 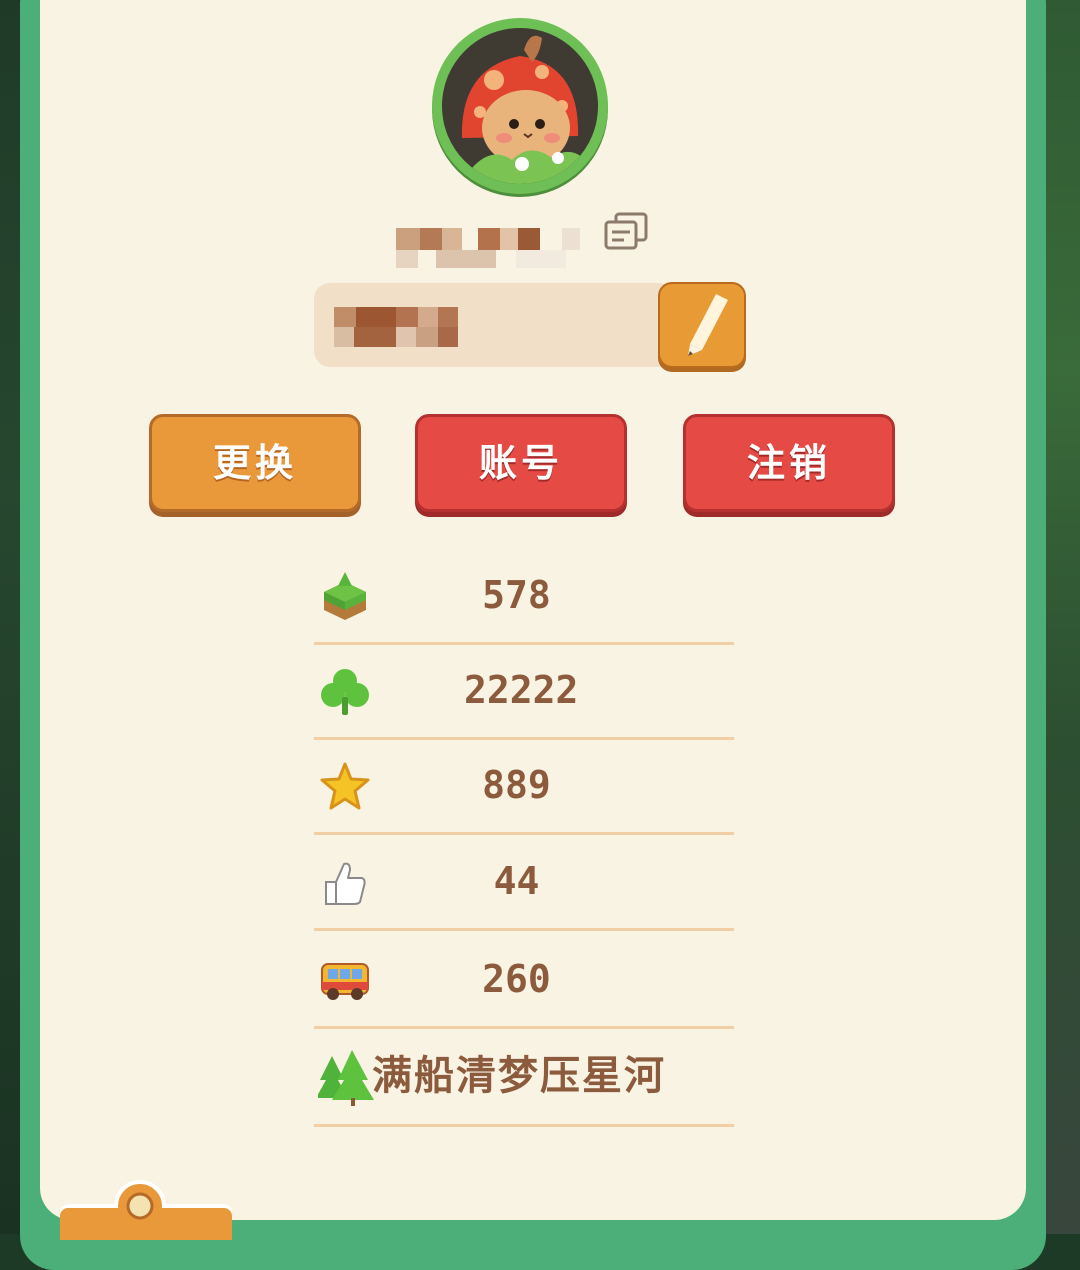 I want to click on stat-row-land: 578, so click(x=524, y=596).